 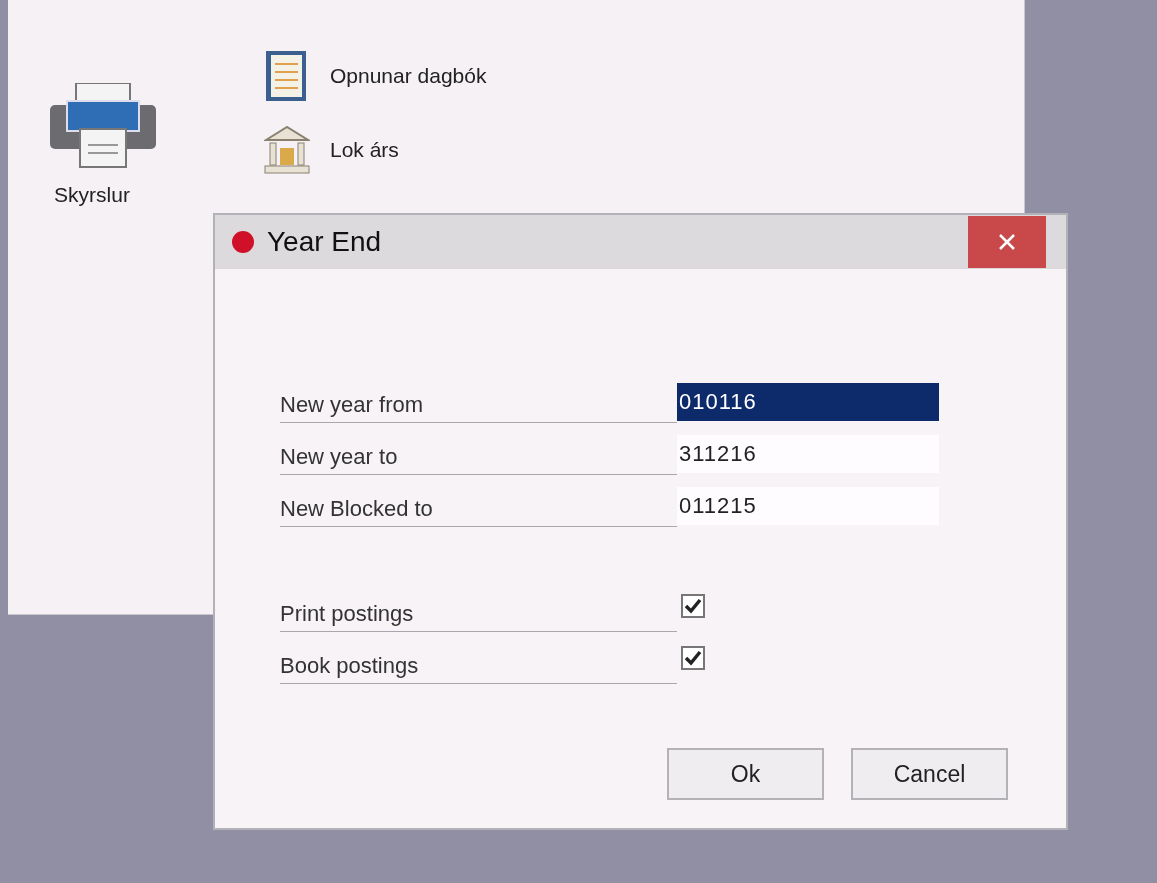 I want to click on printer-icon, so click(x=103, y=126).